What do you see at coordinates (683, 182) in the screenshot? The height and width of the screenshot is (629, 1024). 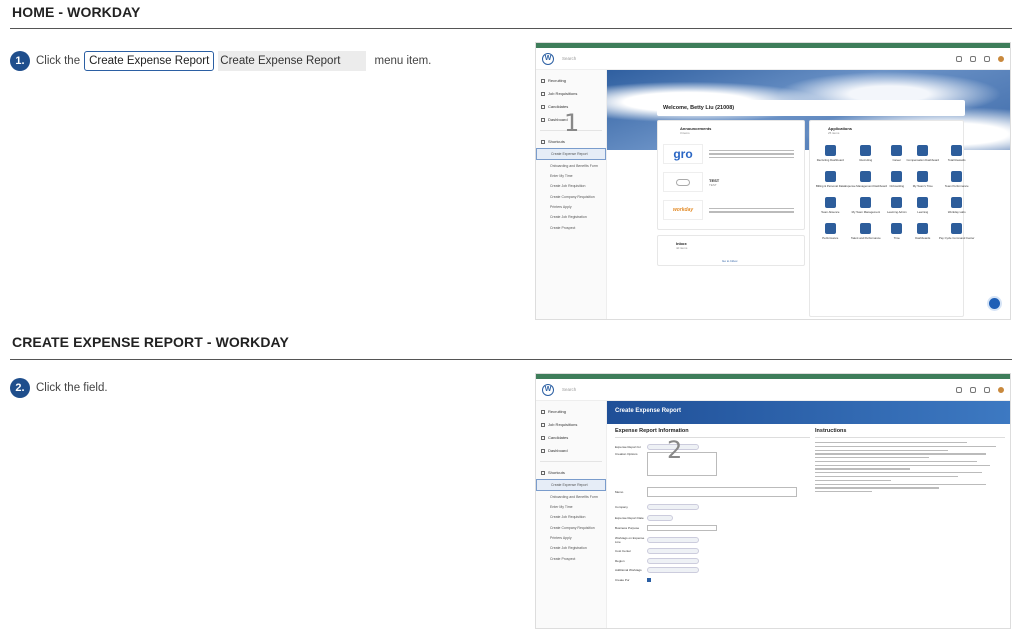 I see `cloud-icon` at bounding box center [683, 182].